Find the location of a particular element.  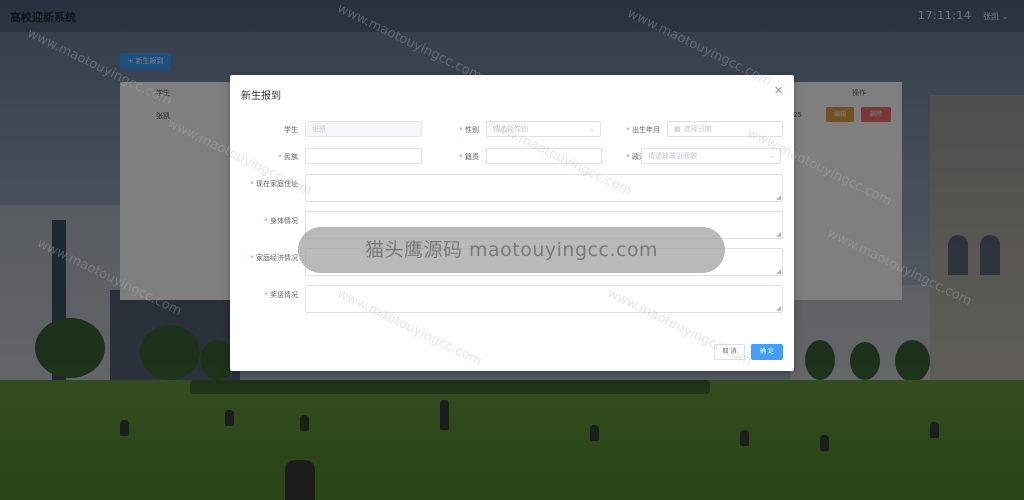

dialog-title: 新生报到 is located at coordinates (261, 96).